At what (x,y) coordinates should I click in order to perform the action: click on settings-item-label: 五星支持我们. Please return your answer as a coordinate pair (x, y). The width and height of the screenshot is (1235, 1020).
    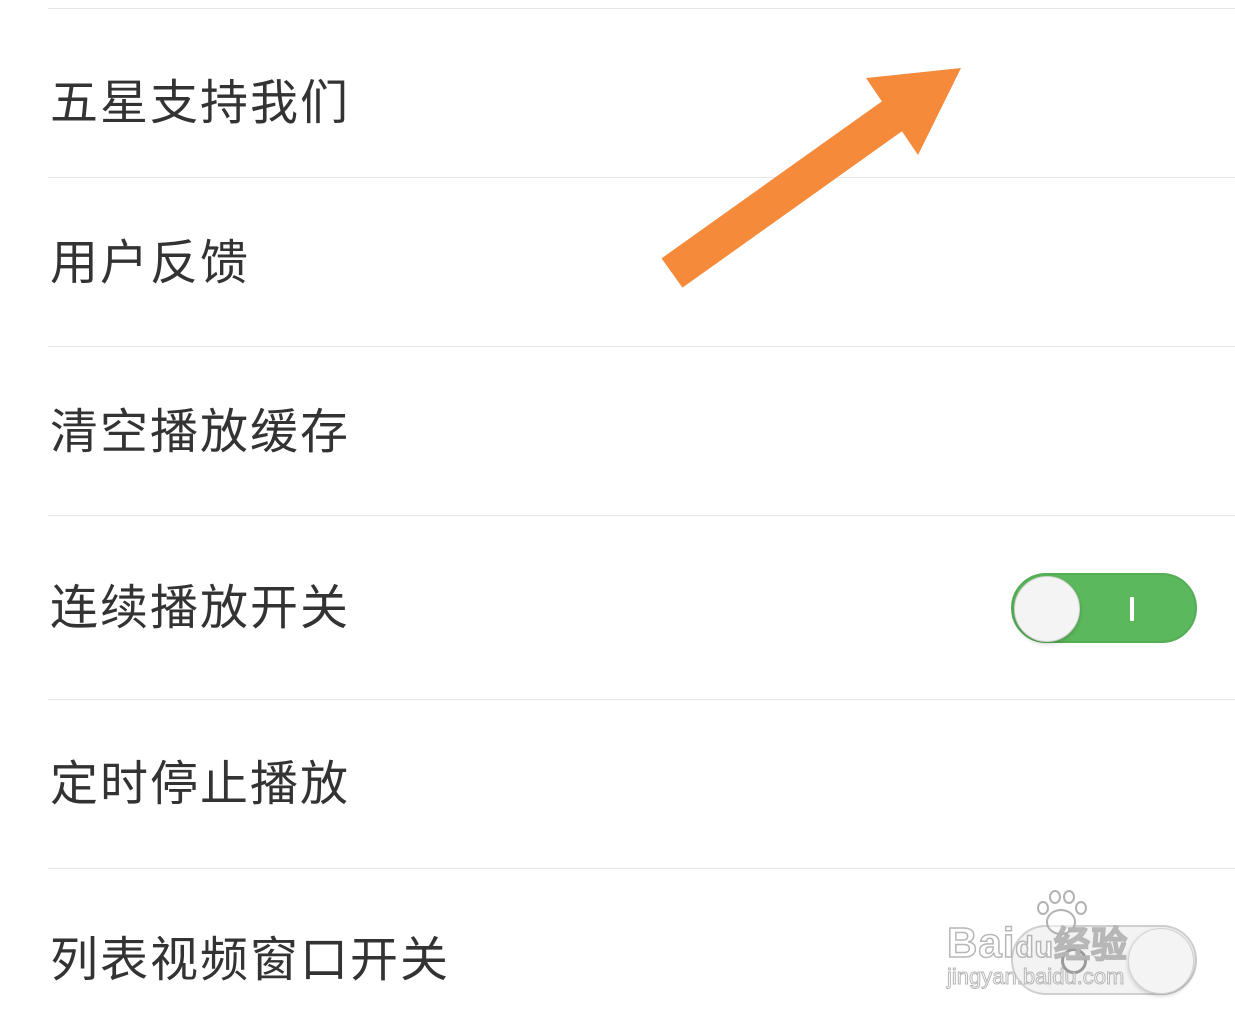
    Looking at the image, I should click on (200, 103).